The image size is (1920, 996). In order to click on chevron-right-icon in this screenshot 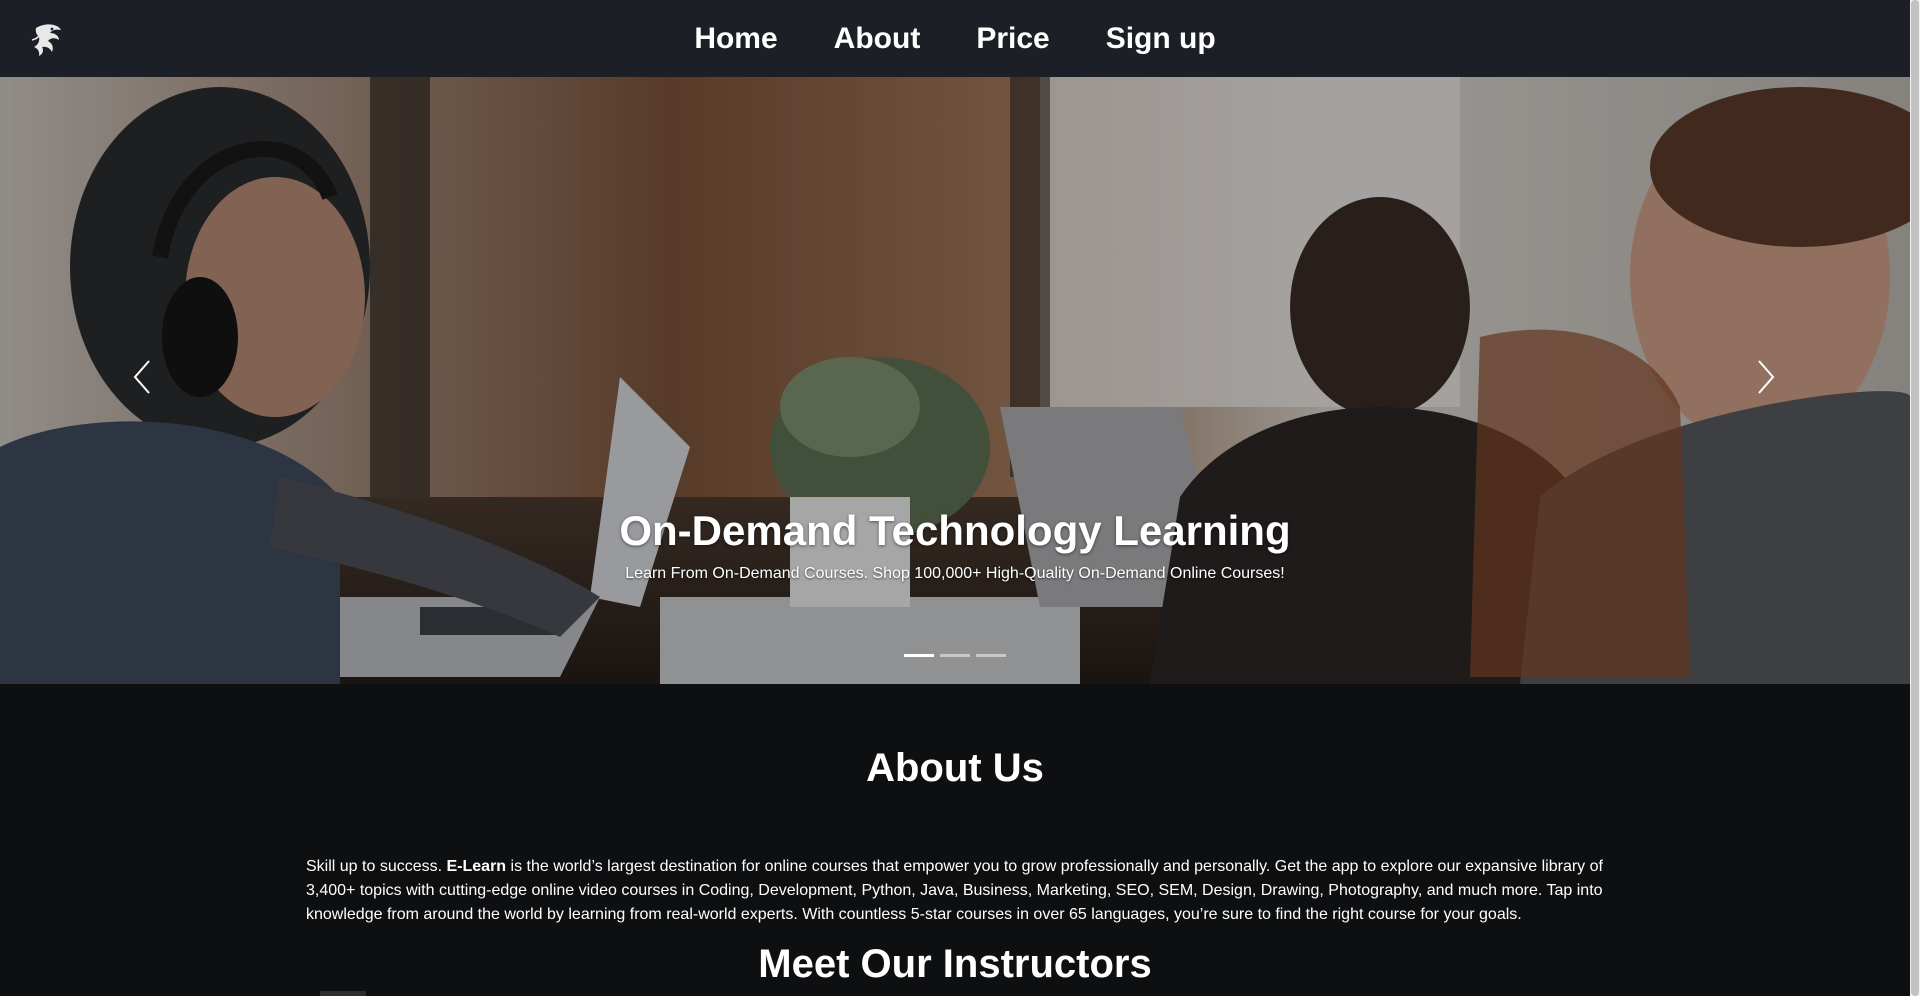, I will do `click(1766, 377)`.